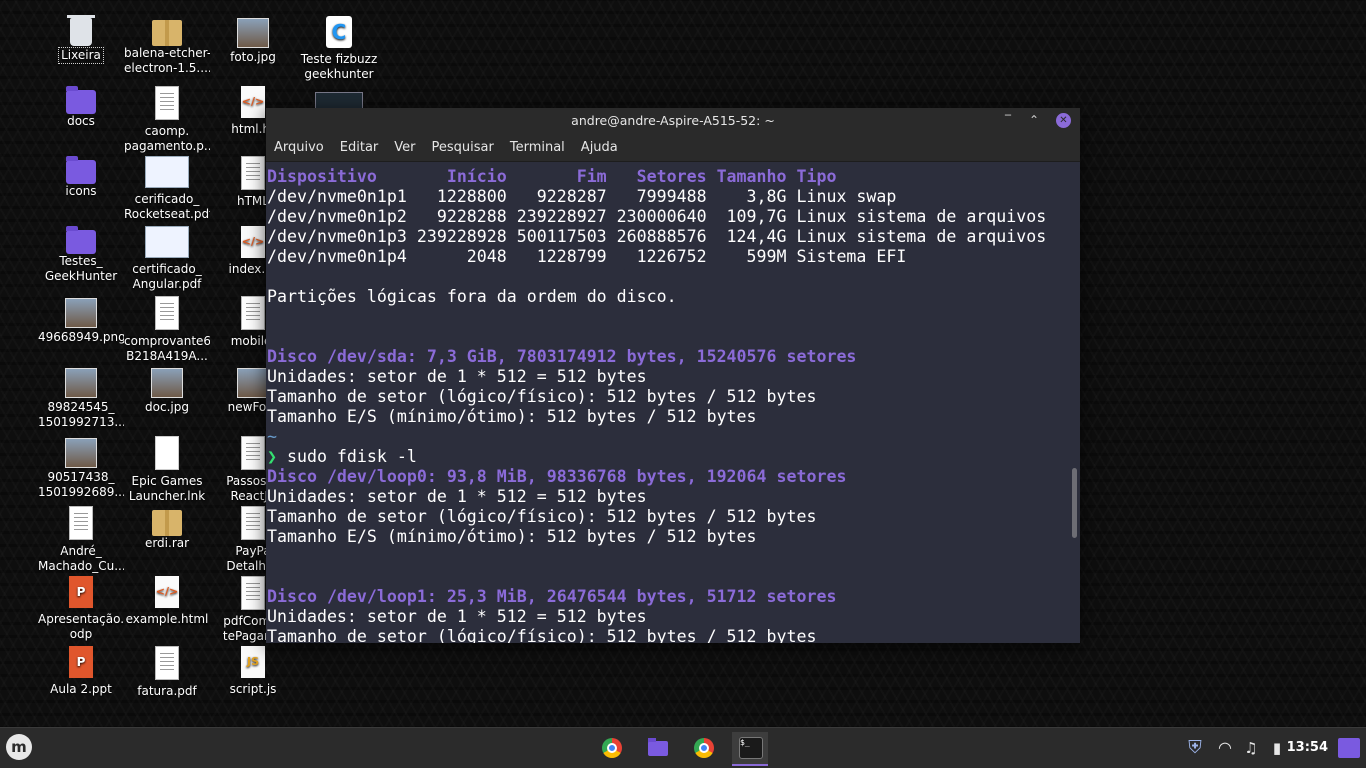 Image resolution: width=1366 pixels, height=768 pixels. I want to click on desktop-icon: P Aula 2.ppt, so click(81, 671).